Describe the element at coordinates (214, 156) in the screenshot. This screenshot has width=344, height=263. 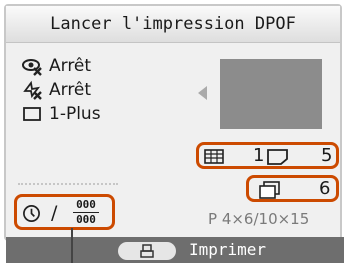
I see `index-print-icon` at that location.